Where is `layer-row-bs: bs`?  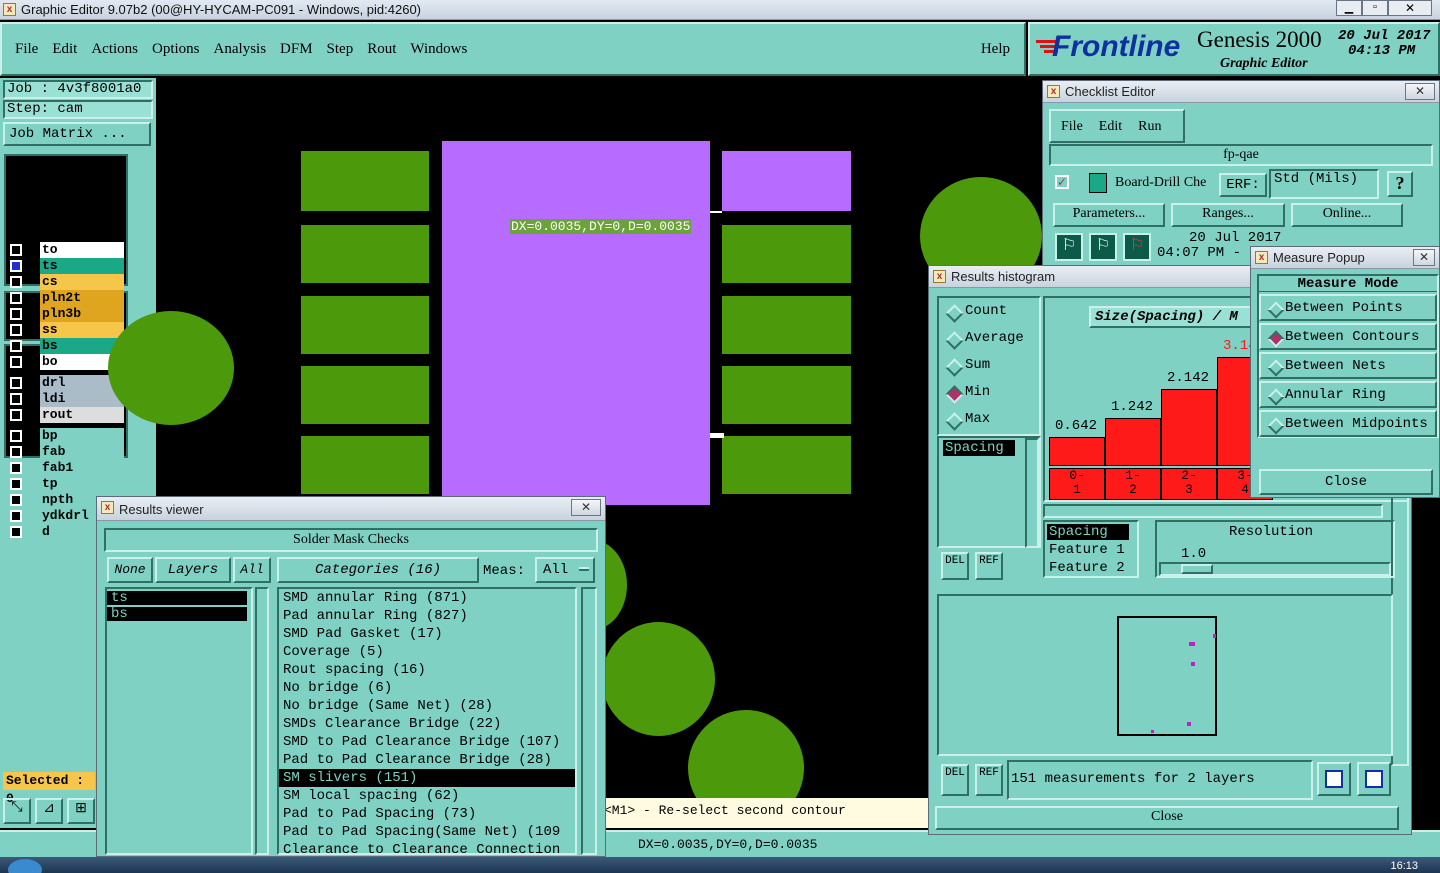
layer-row-bs: bs is located at coordinates (66, 346).